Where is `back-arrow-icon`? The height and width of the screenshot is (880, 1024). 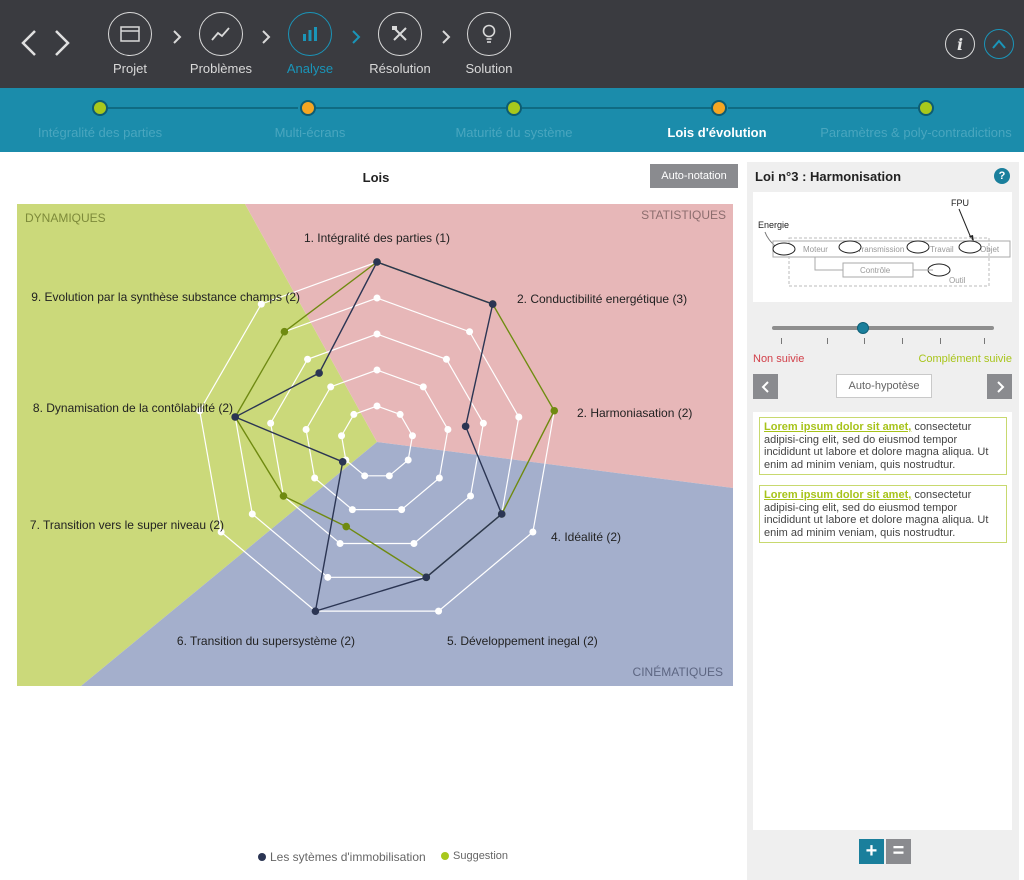
back-arrow-icon is located at coordinates (30, 43).